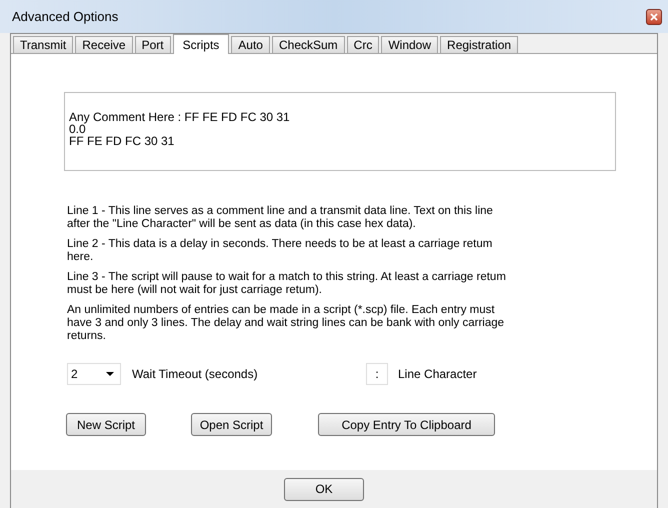 The width and height of the screenshot is (668, 508). Describe the element at coordinates (340, 131) in the screenshot. I see `script-text-area: Any Comment Here : FF FE FD FC 30 31 0.0 FF FE FD FC 30 31` at that location.